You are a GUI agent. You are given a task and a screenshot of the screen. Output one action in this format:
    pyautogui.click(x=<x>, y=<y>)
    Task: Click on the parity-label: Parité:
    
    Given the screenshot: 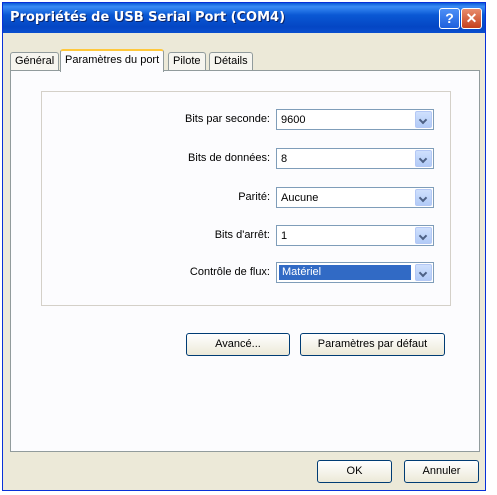 What is the action you would take?
    pyautogui.click(x=254, y=197)
    